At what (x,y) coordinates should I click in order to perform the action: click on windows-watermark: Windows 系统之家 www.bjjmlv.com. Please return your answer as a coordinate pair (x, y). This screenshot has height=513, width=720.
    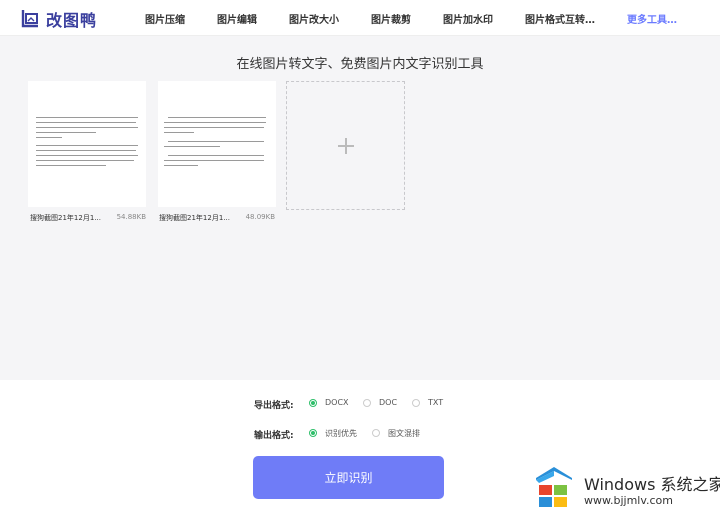
    Looking at the image, I should click on (625, 487).